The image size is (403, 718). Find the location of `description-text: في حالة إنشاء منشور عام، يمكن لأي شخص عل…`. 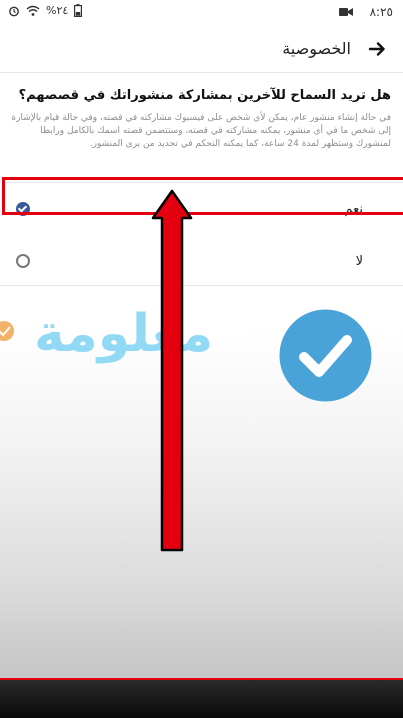

description-text: في حالة إنشاء منشور عام، يمكن لأي شخص عل… is located at coordinates (201, 131).